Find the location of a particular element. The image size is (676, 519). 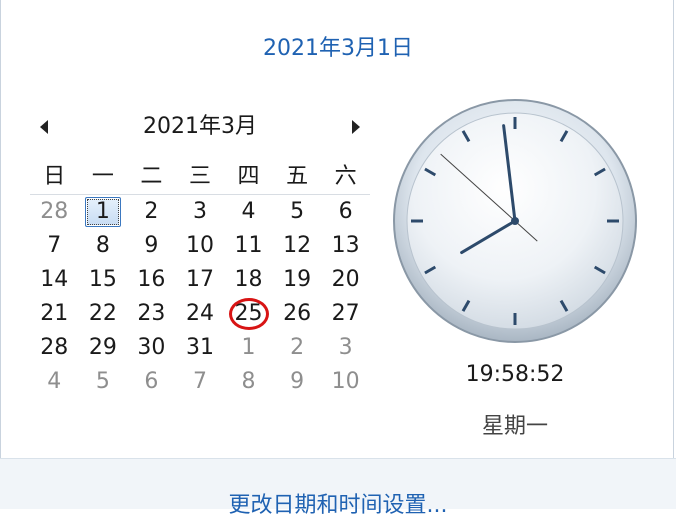

calendar-day: 11 is located at coordinates (248, 246).